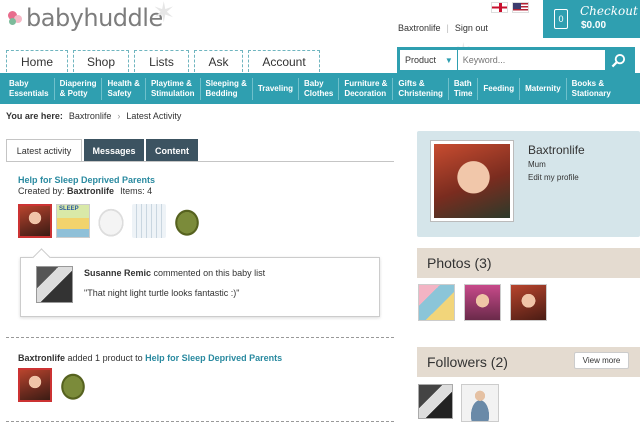  What do you see at coordinates (154, 116) in the screenshot?
I see `breadcrumb-item-current: Latest Activity` at bounding box center [154, 116].